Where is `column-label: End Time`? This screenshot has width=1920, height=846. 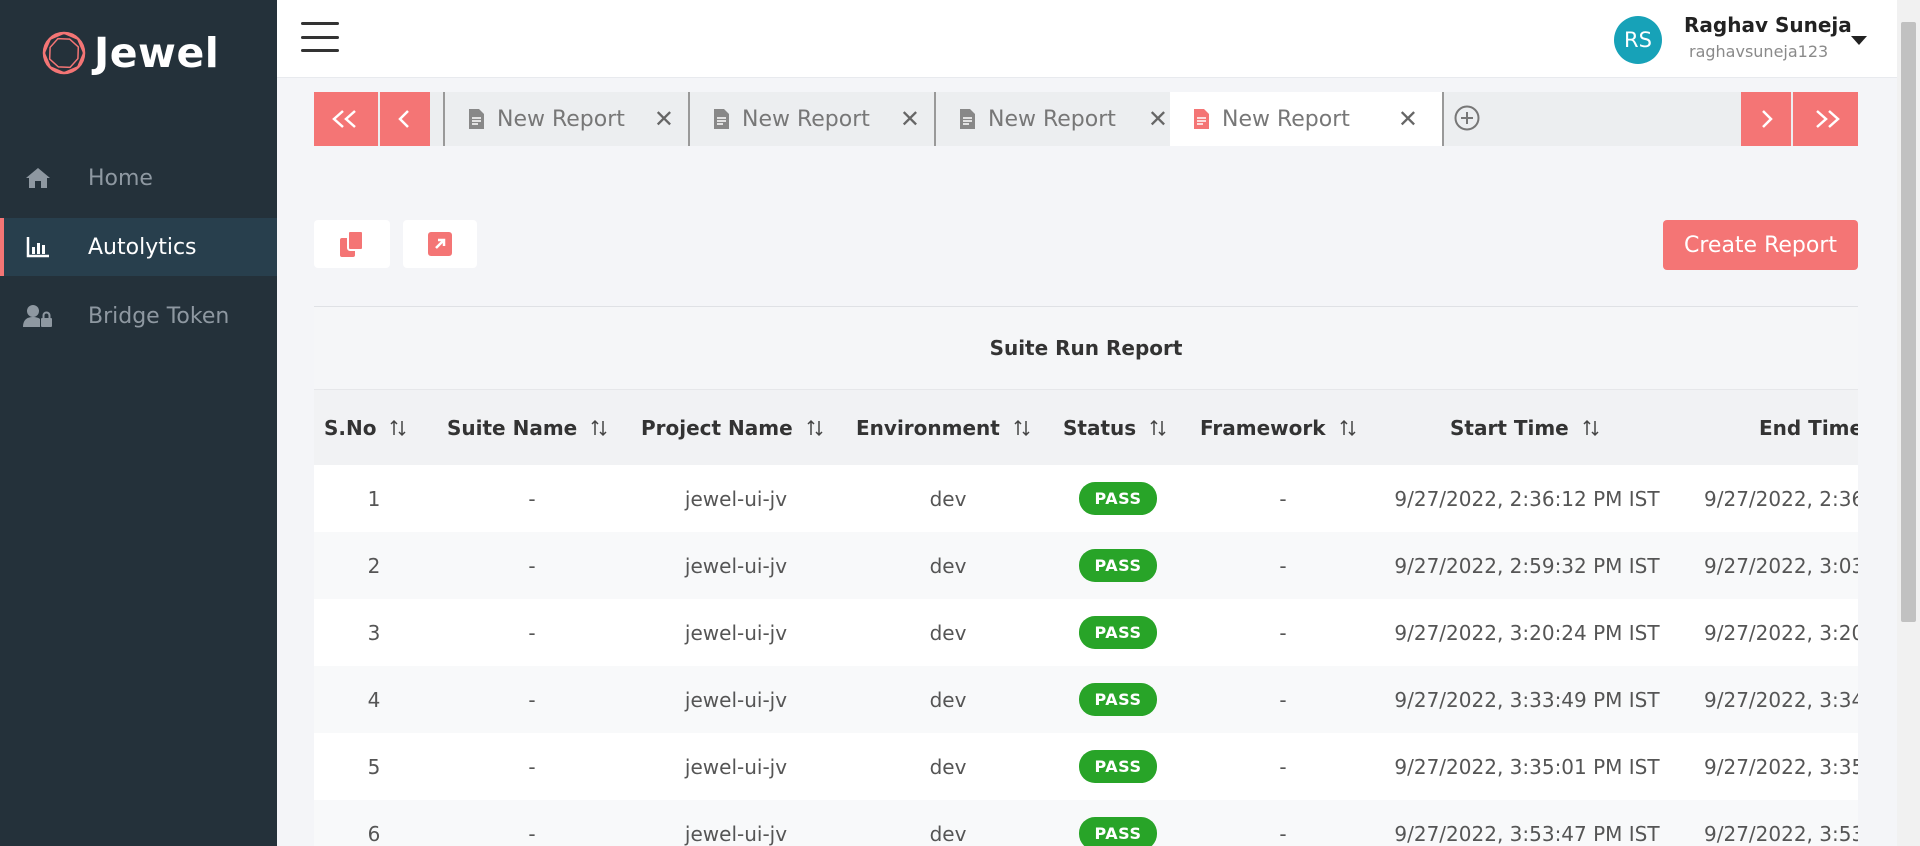 column-label: End Time is located at coordinates (1808, 428).